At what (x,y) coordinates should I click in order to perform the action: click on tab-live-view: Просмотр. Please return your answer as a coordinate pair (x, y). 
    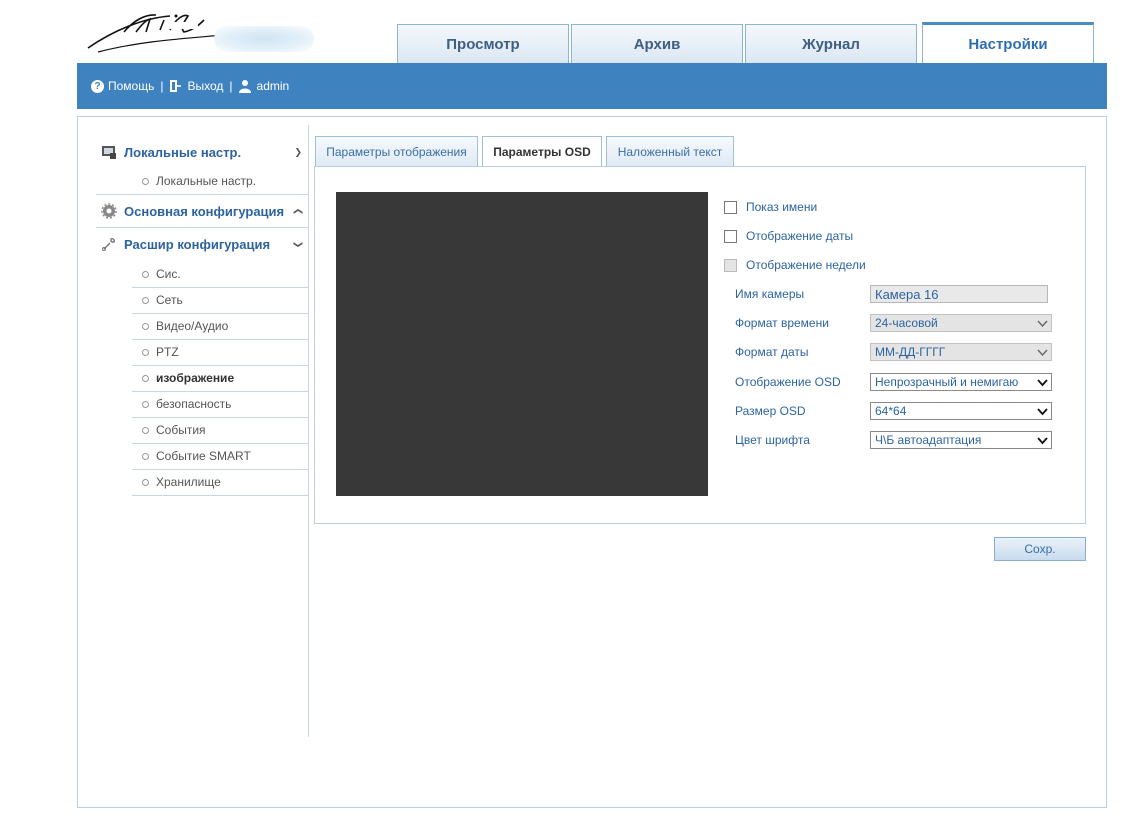
    Looking at the image, I should click on (483, 43).